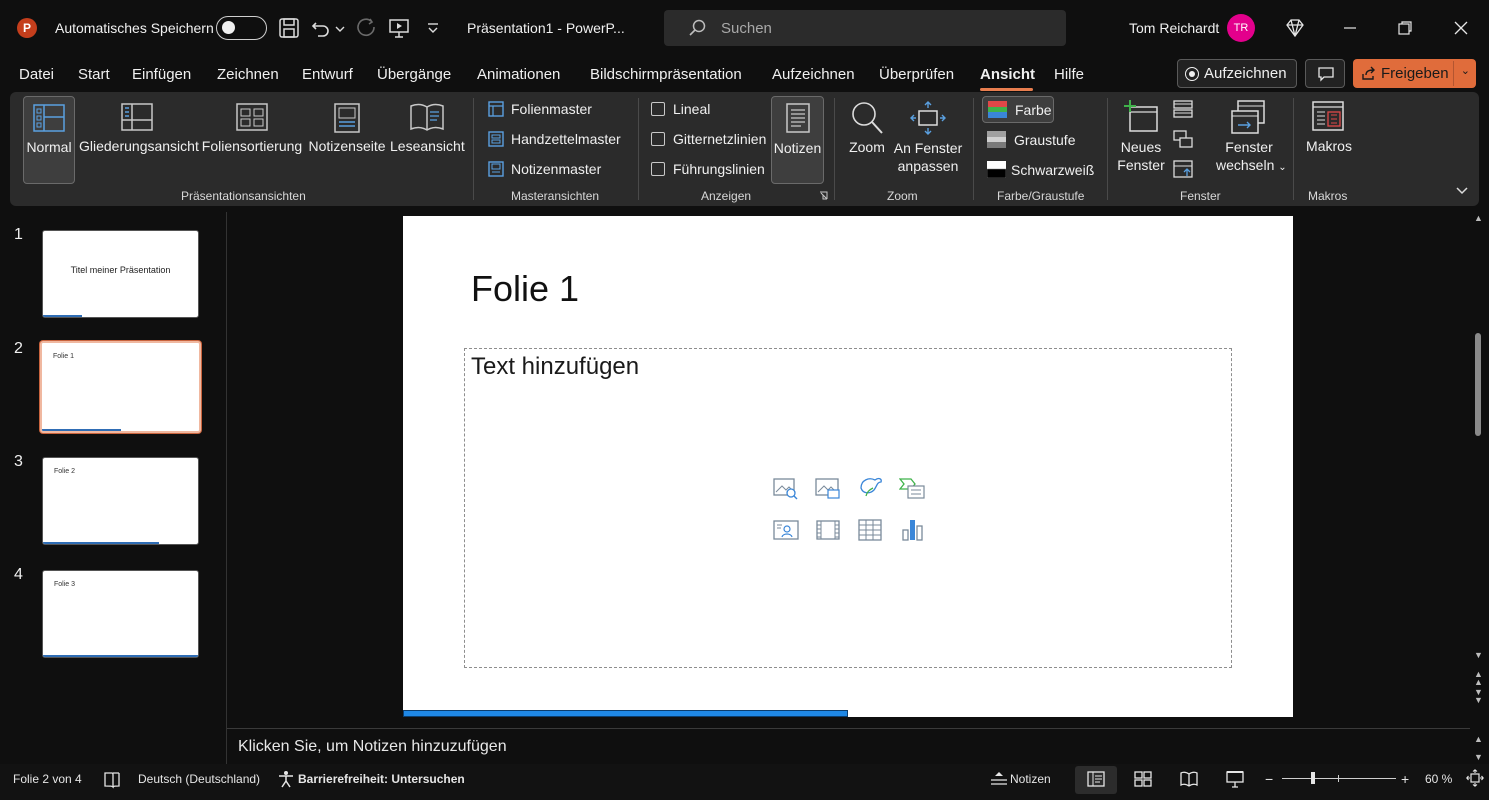  I want to click on slide-thumbnail-1: Titel meiner Präsentation, so click(120, 274).